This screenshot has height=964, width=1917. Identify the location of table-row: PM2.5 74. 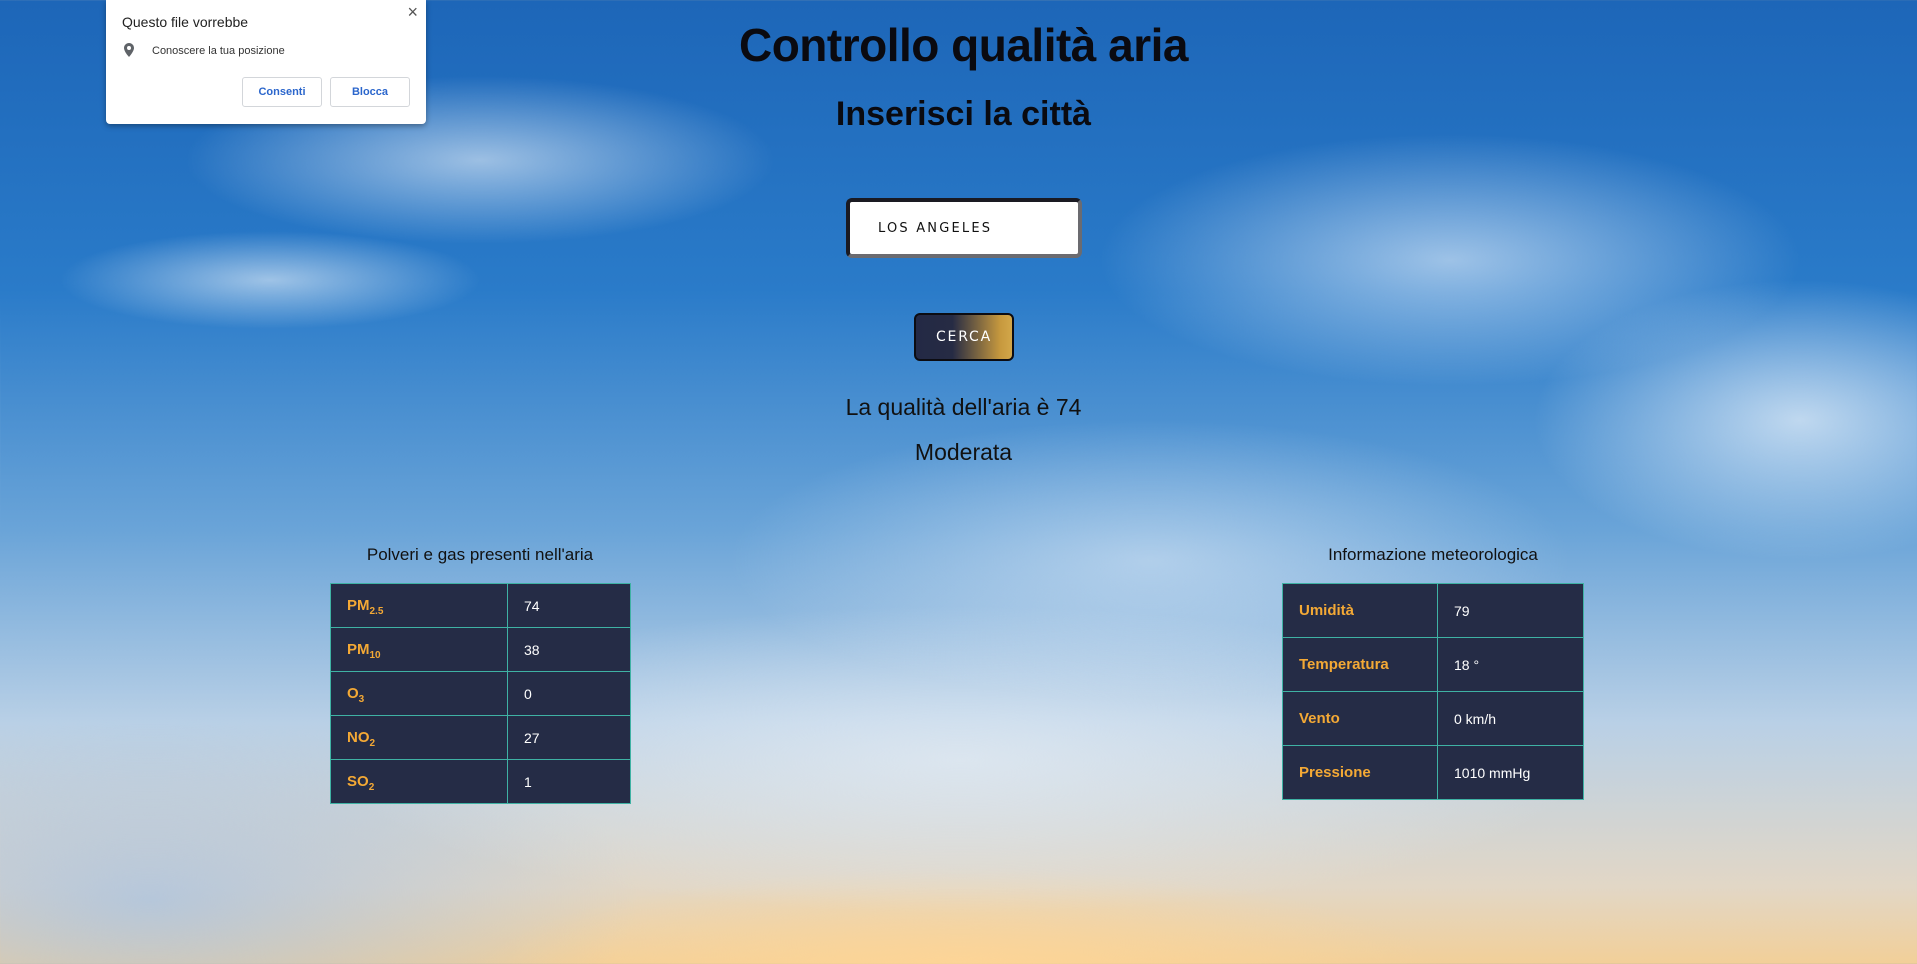
(480, 605).